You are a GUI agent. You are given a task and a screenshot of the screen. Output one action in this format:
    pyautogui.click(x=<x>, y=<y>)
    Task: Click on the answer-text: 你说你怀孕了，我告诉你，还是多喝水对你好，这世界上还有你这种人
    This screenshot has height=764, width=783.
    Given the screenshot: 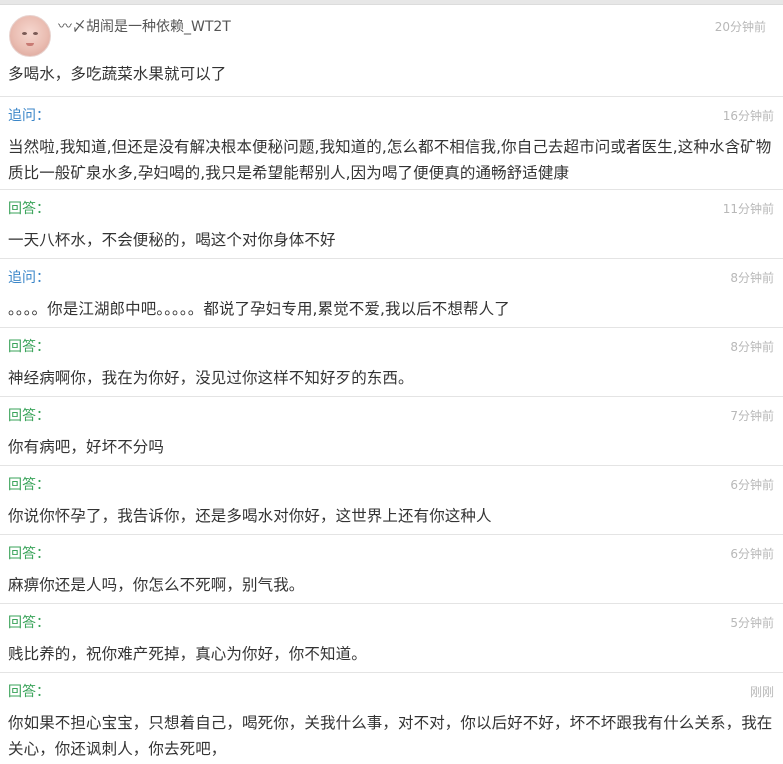 What is the action you would take?
    pyautogui.click(x=250, y=516)
    